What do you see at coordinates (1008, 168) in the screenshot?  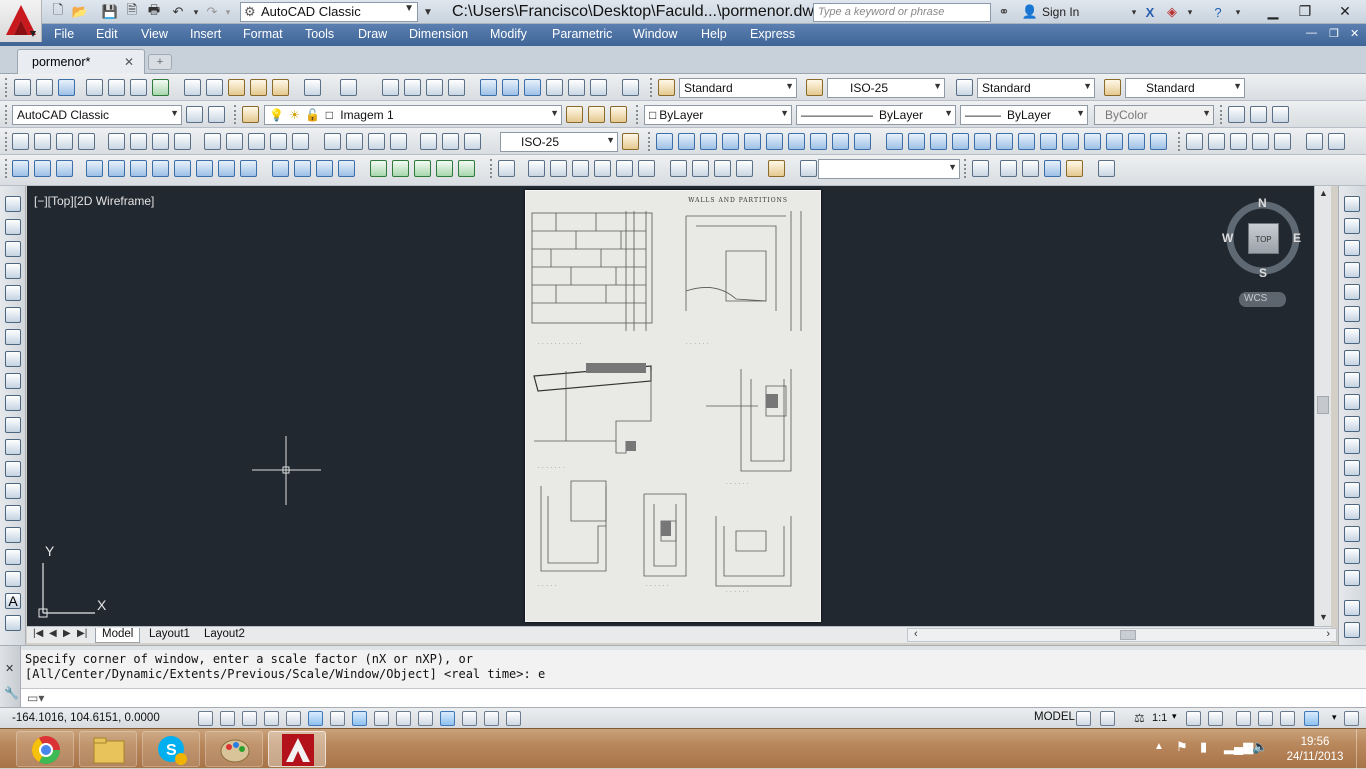 I see `fly-icon` at bounding box center [1008, 168].